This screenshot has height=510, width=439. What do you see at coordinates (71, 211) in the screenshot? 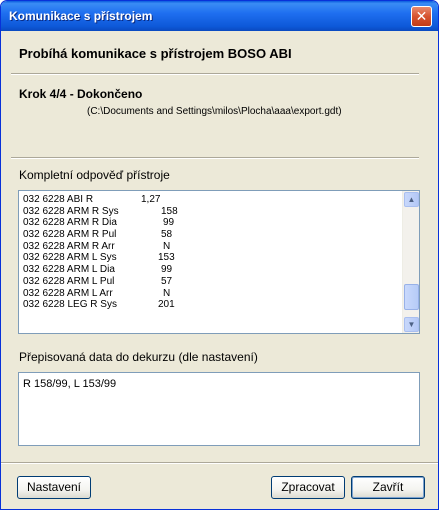
I see `list-item-code: 032 6228 ARM R Sys` at bounding box center [71, 211].